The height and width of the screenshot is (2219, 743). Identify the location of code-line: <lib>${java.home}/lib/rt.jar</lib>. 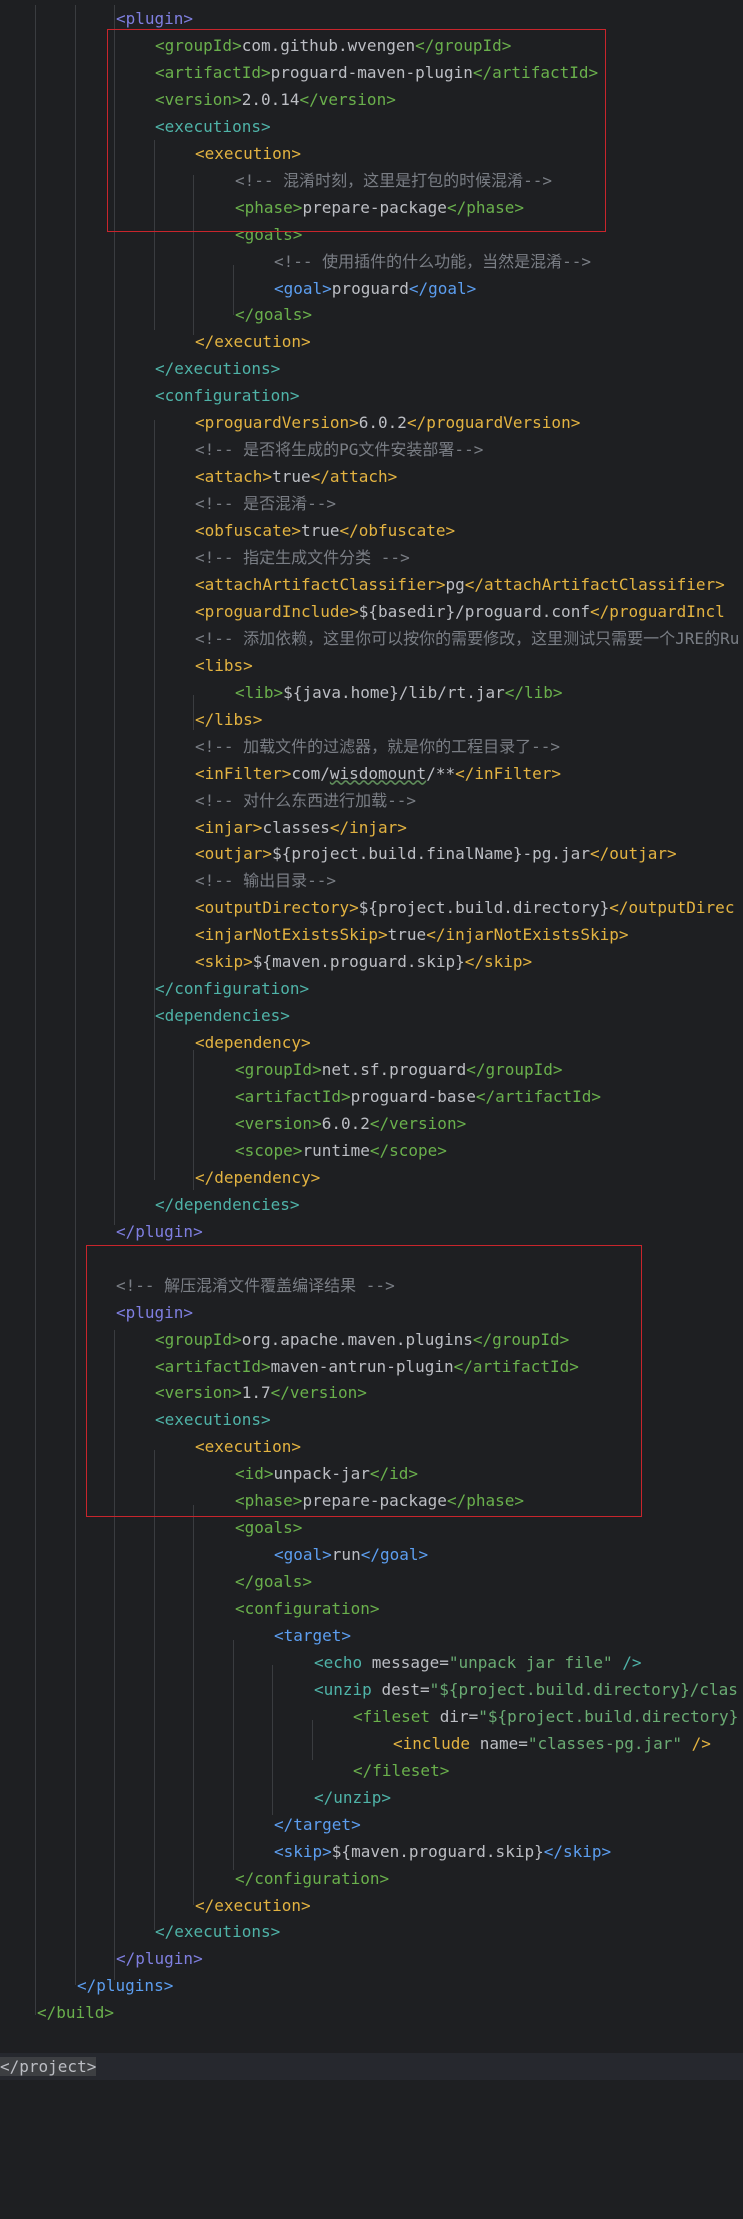
(399, 692).